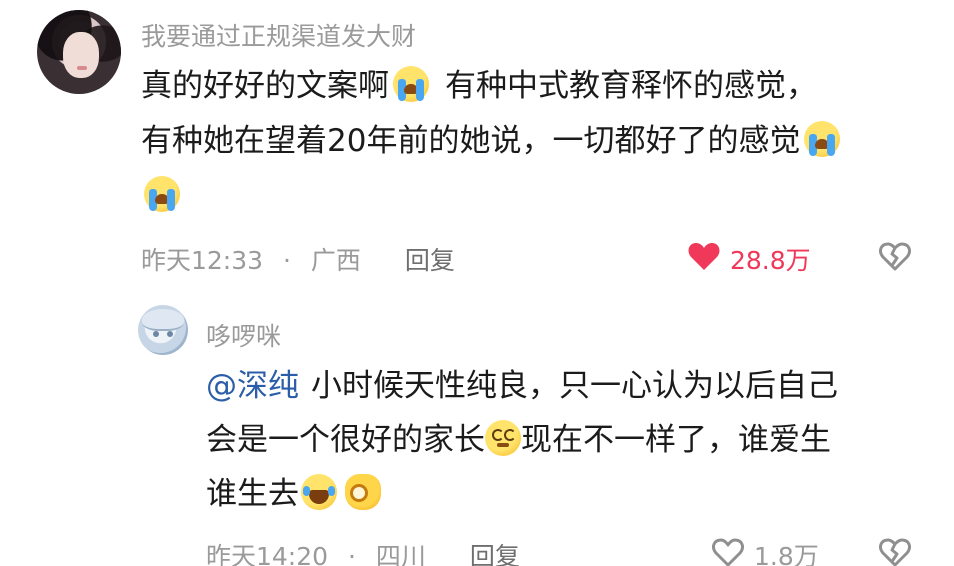 Image resolution: width=954 pixels, height=566 pixels. Describe the element at coordinates (503, 438) in the screenshot. I see `woozy-face-icon` at that location.